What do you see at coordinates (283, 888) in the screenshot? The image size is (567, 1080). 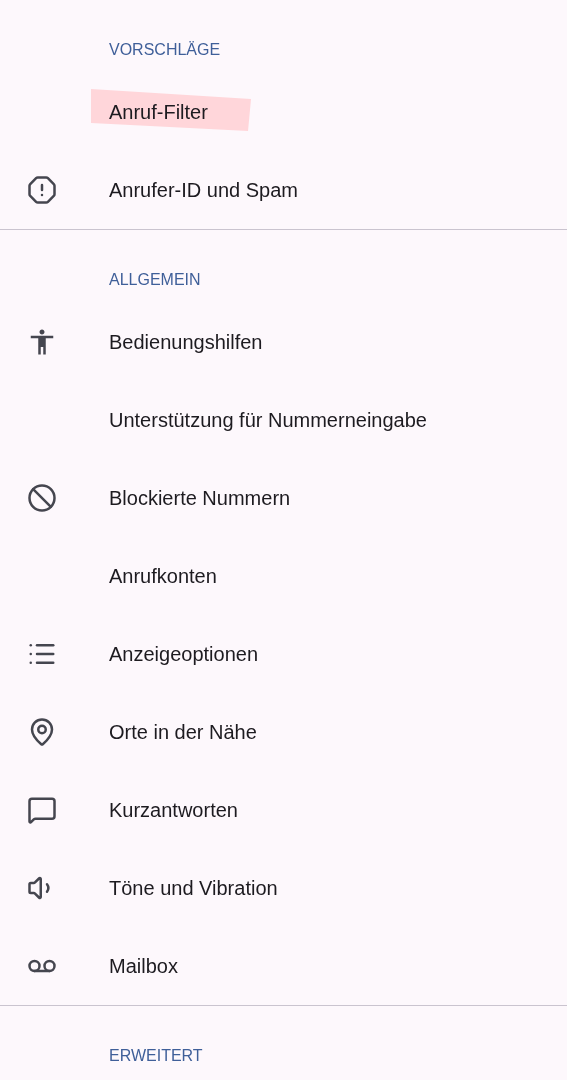 I see `settings-item: Töne und Vibration` at bounding box center [283, 888].